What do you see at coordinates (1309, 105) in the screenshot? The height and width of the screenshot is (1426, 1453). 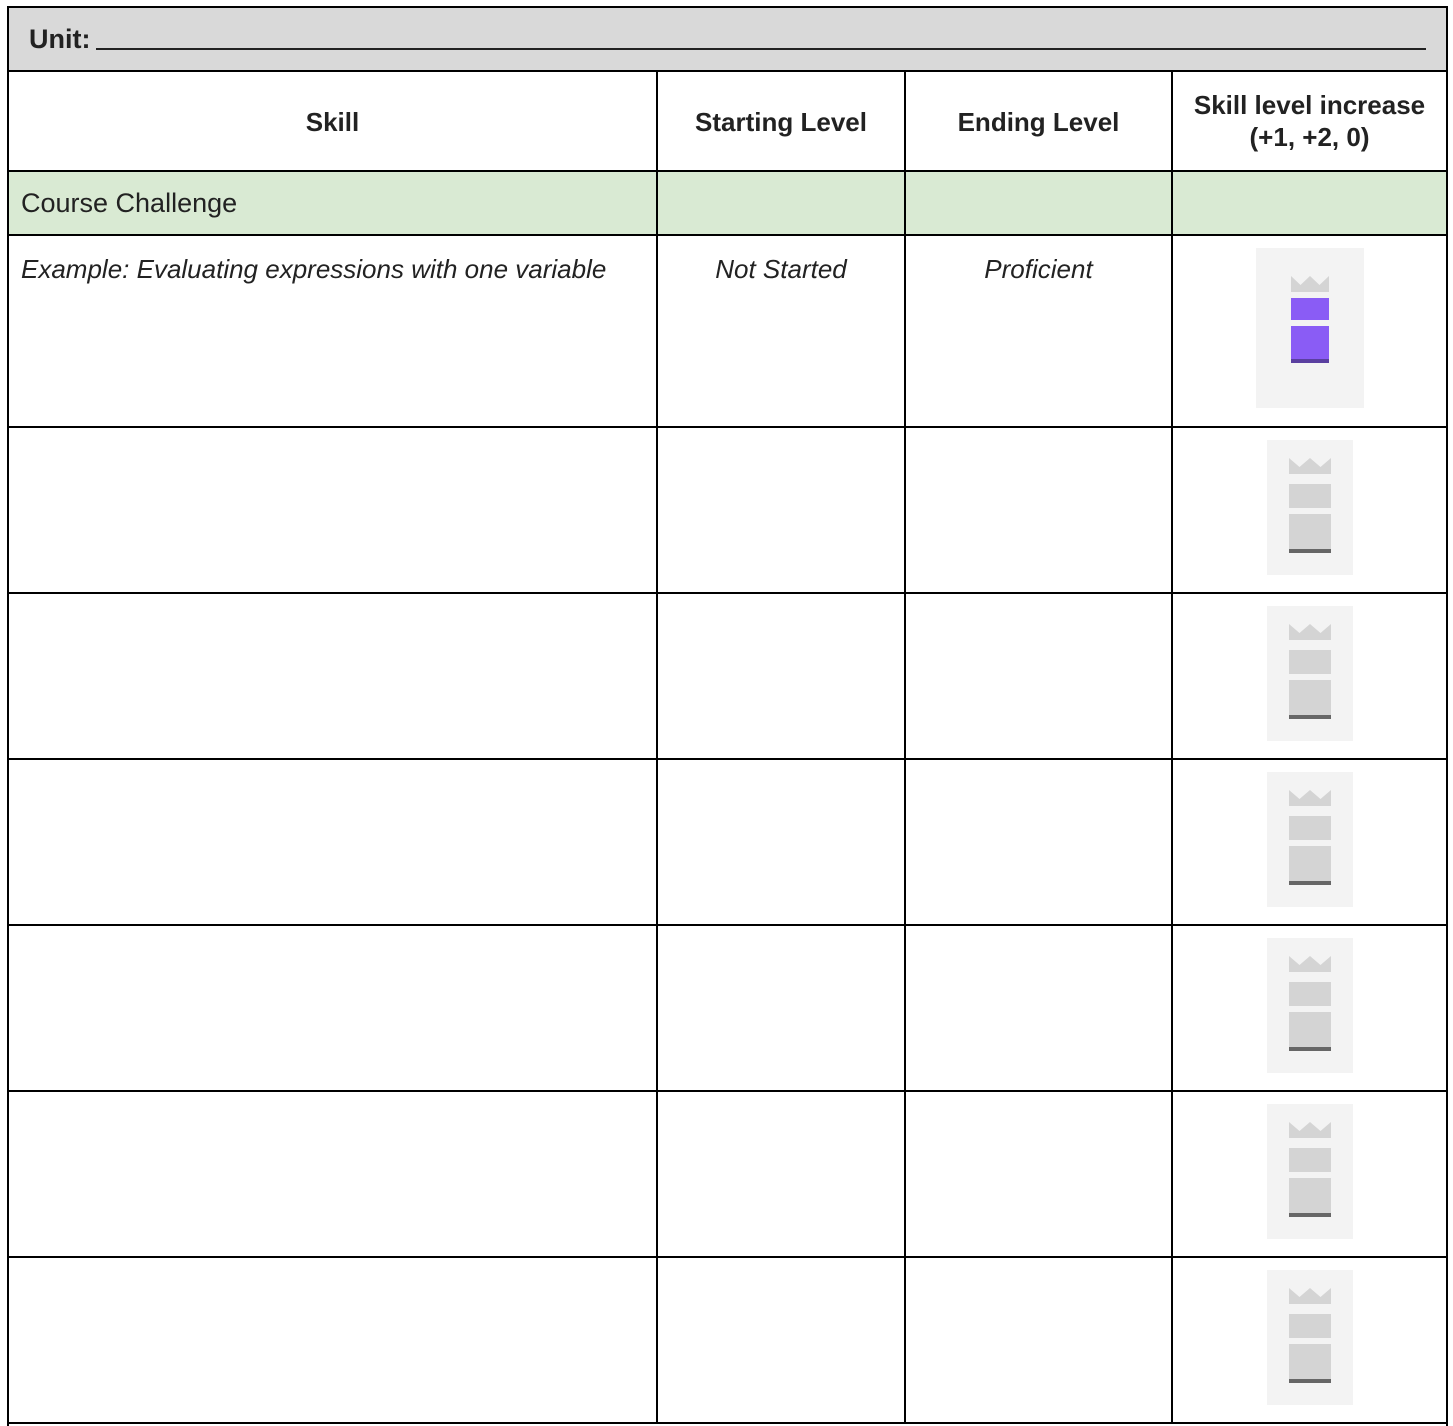 I see `skill-increase-line1: Skill level increase` at bounding box center [1309, 105].